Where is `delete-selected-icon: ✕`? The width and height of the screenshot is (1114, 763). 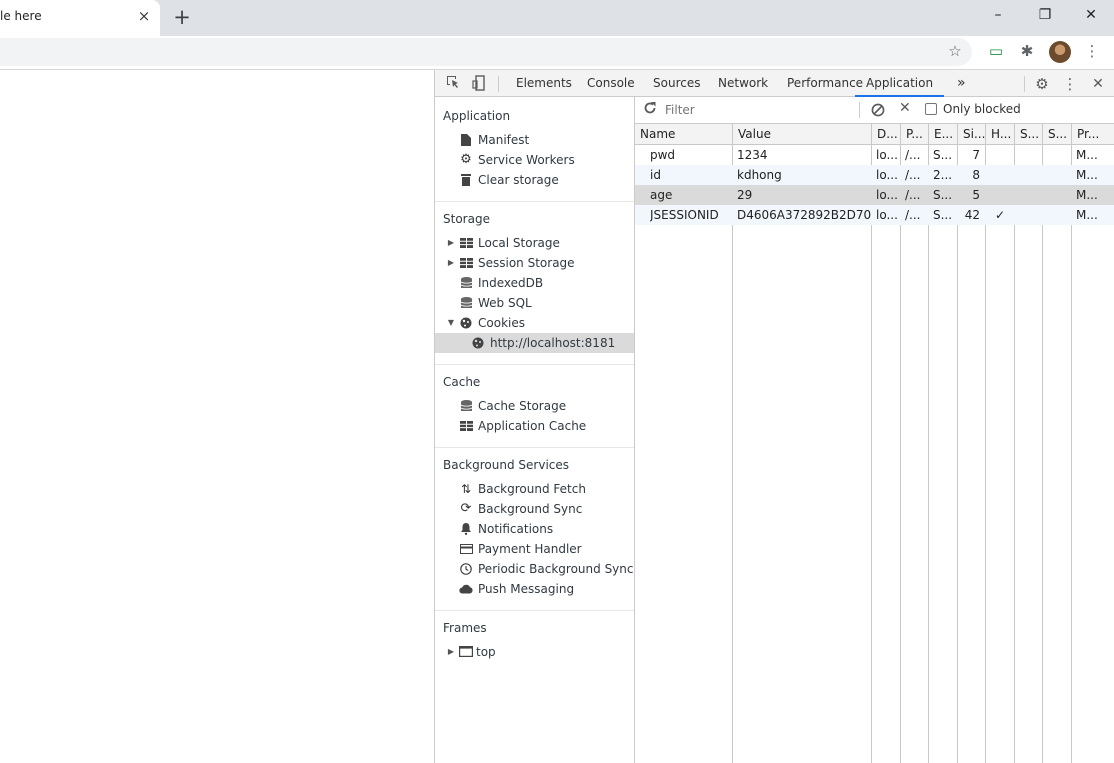
delete-selected-icon: ✕ is located at coordinates (905, 108).